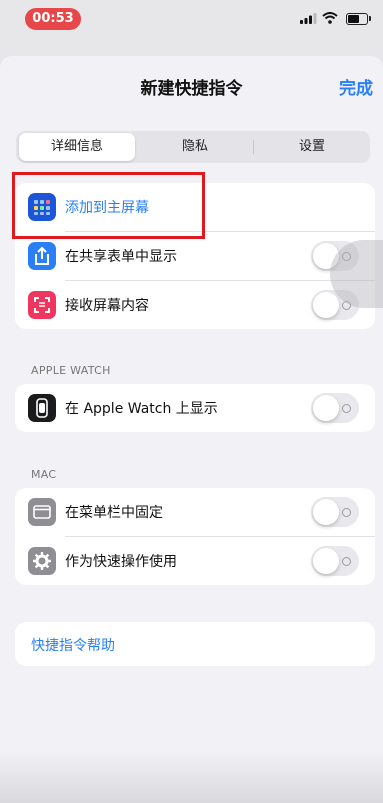 The height and width of the screenshot is (803, 383). I want to click on mac-header: MAC, so click(44, 474).